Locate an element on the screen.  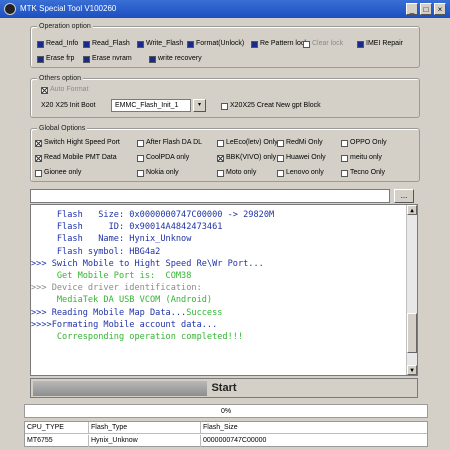
opt-lenovo-only: Lenovo only is located at coordinates (300, 173).